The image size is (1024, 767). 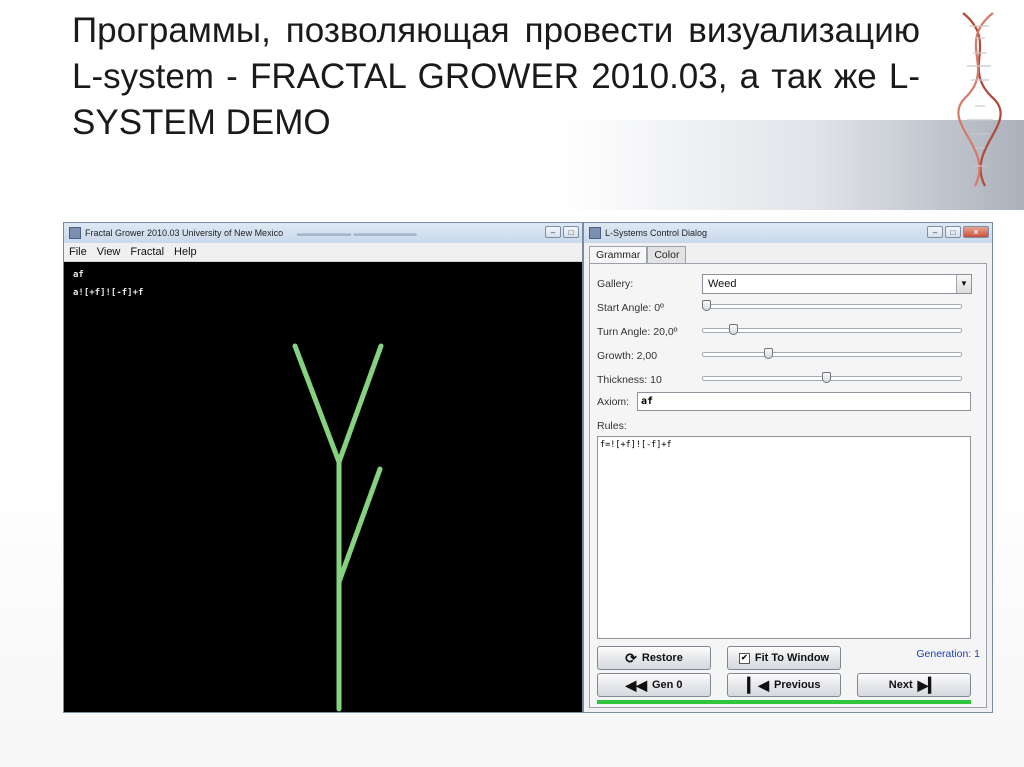 I want to click on chevron-down-icon: ▼, so click(x=963, y=284).